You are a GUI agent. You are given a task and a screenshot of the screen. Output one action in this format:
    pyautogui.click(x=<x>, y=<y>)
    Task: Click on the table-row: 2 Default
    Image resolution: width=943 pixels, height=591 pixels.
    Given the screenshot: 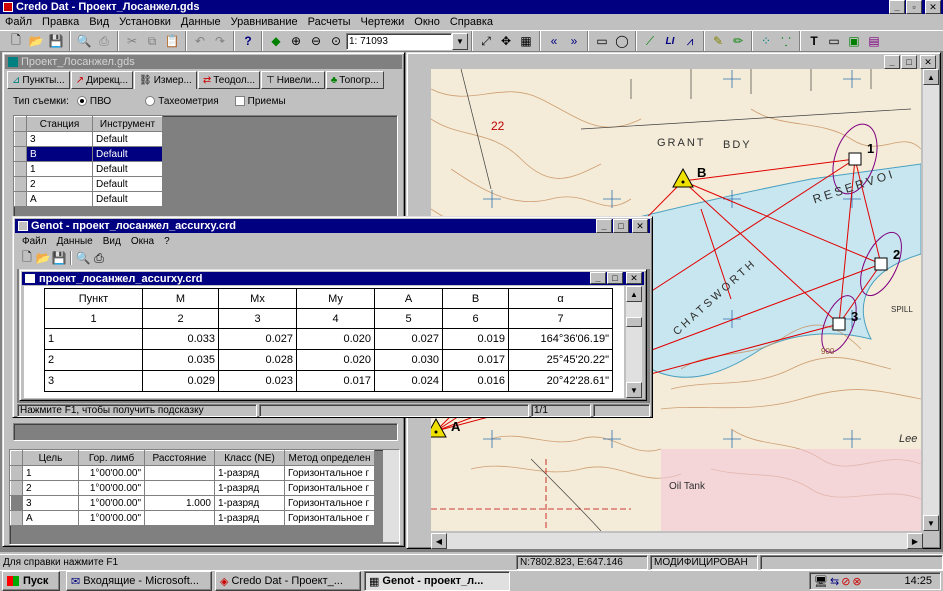 What is the action you would take?
    pyautogui.click(x=88, y=184)
    